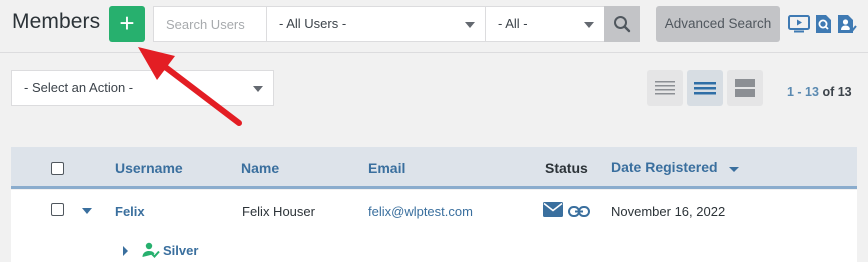 Image resolution: width=868 pixels, height=262 pixels. Describe the element at coordinates (566, 168) in the screenshot. I see `column-status: Status` at that location.